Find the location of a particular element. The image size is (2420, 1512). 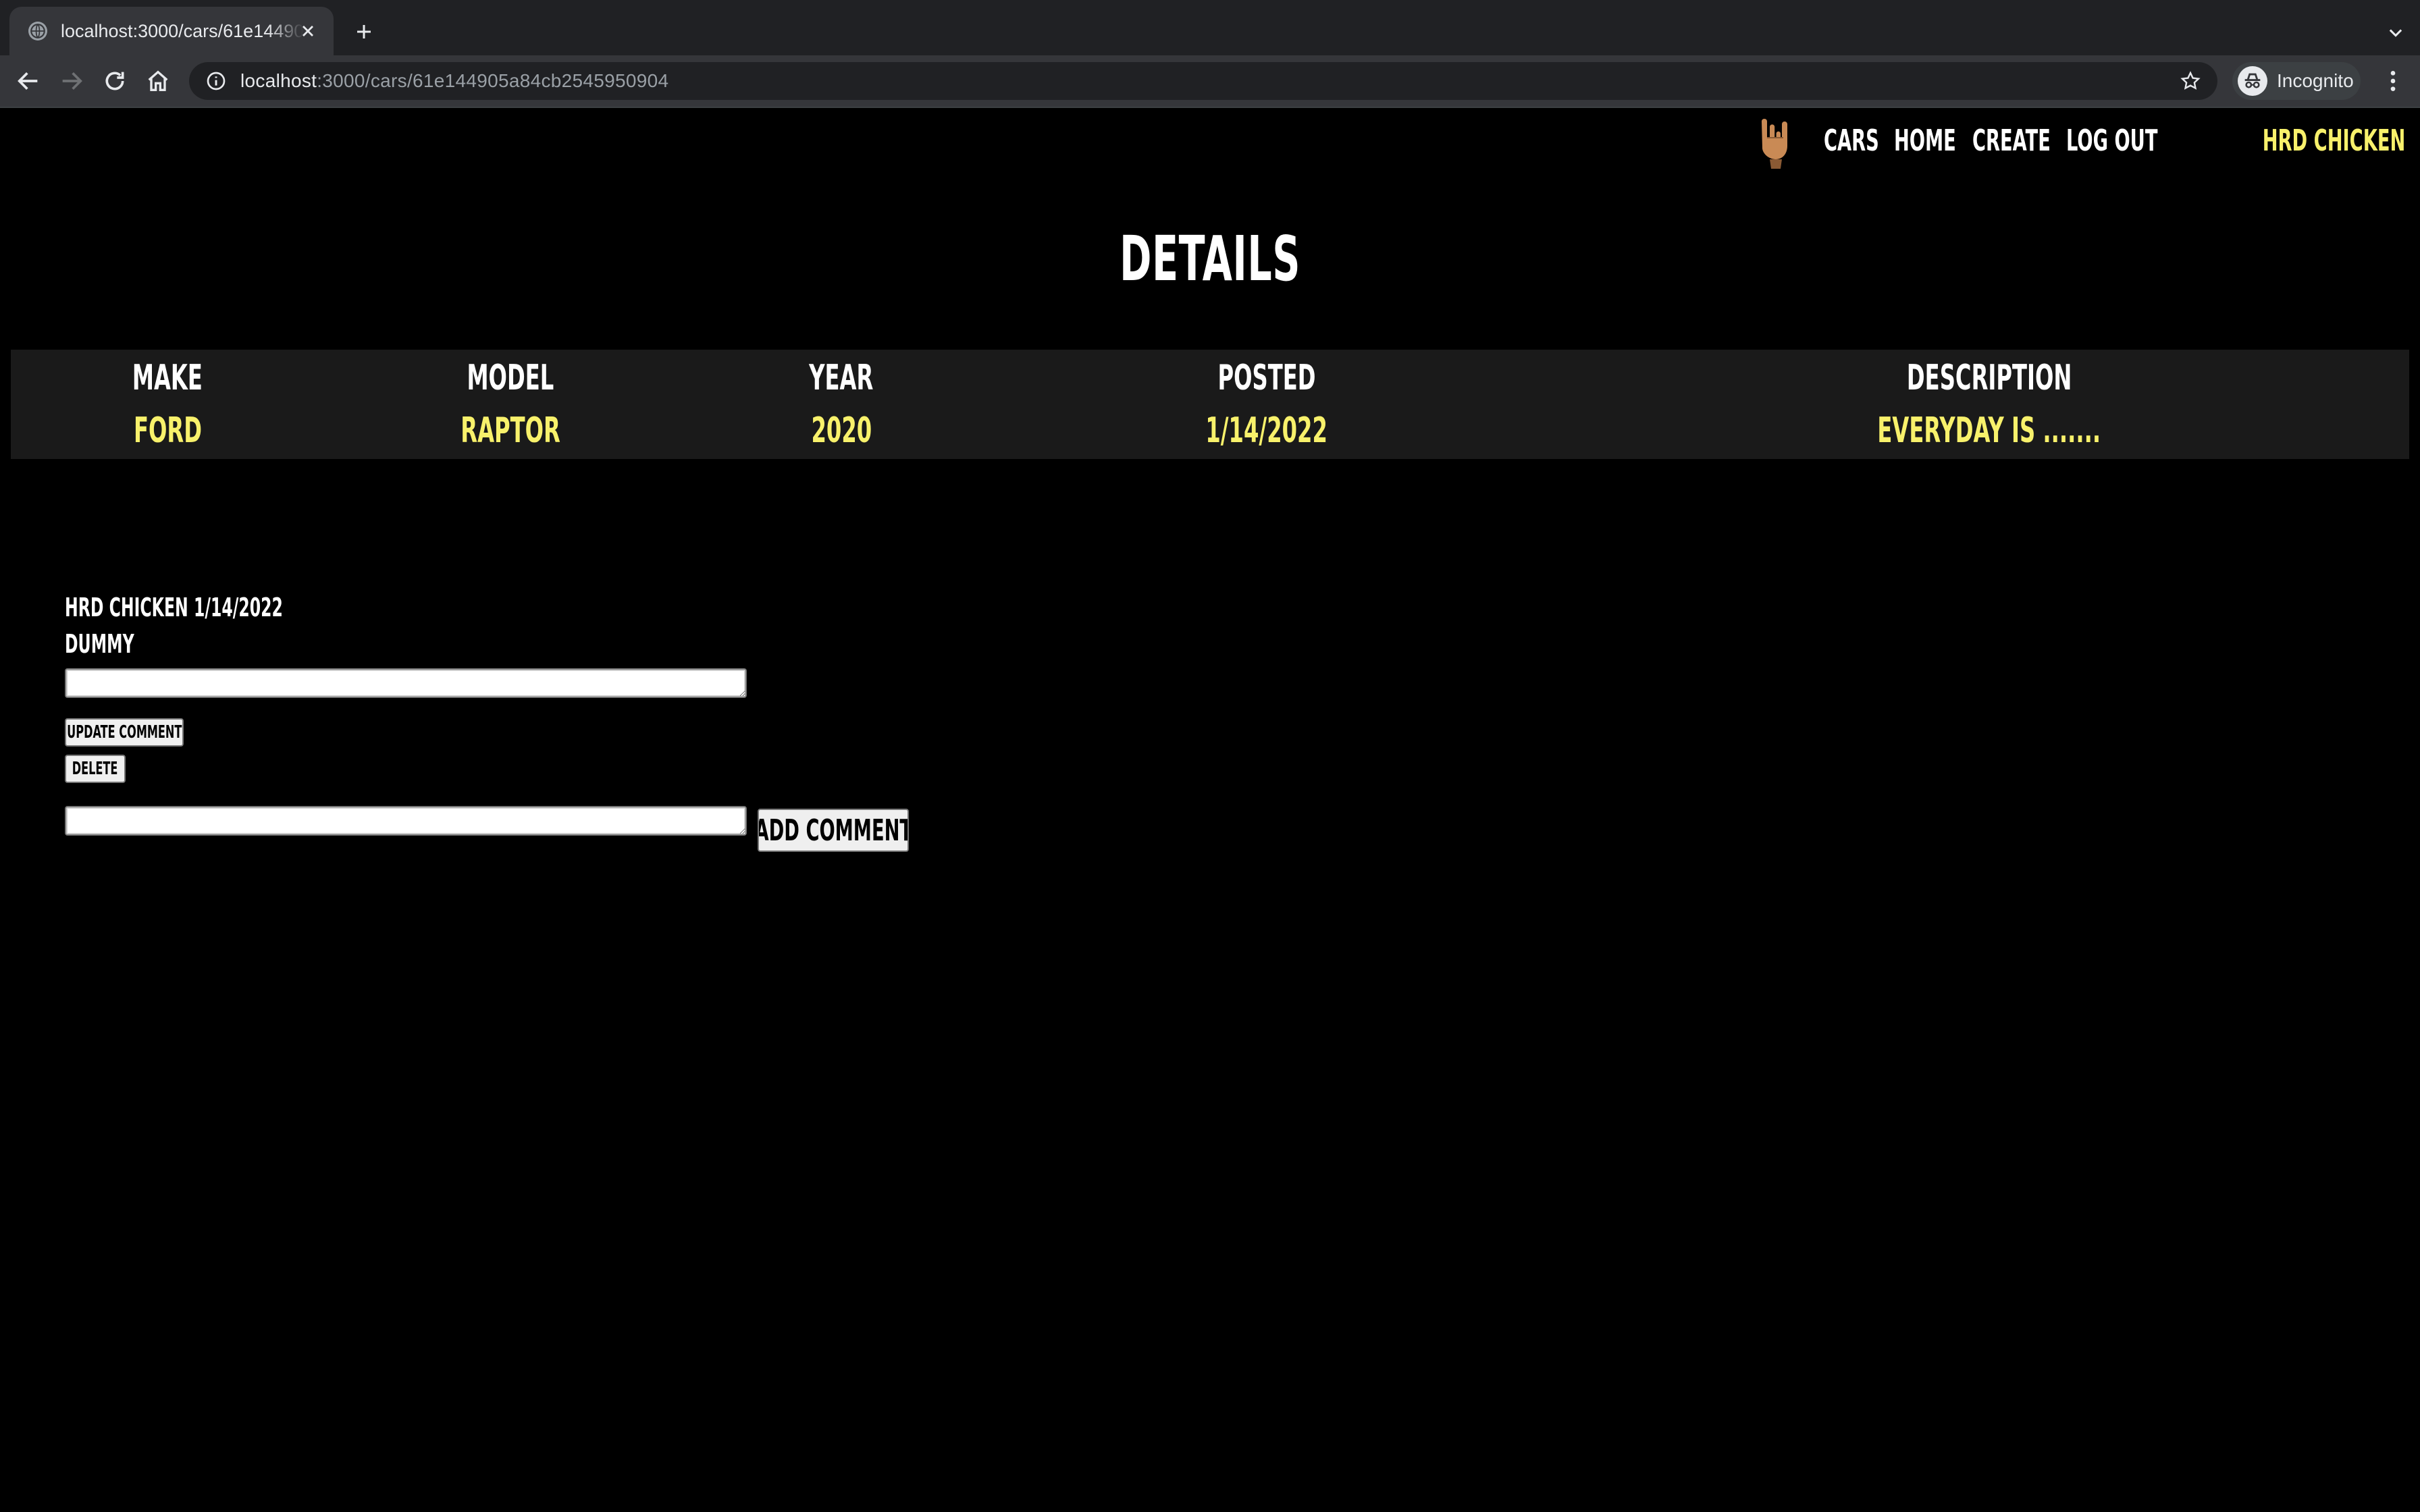

delete-comment-button-label: DELETE is located at coordinates (95, 769).